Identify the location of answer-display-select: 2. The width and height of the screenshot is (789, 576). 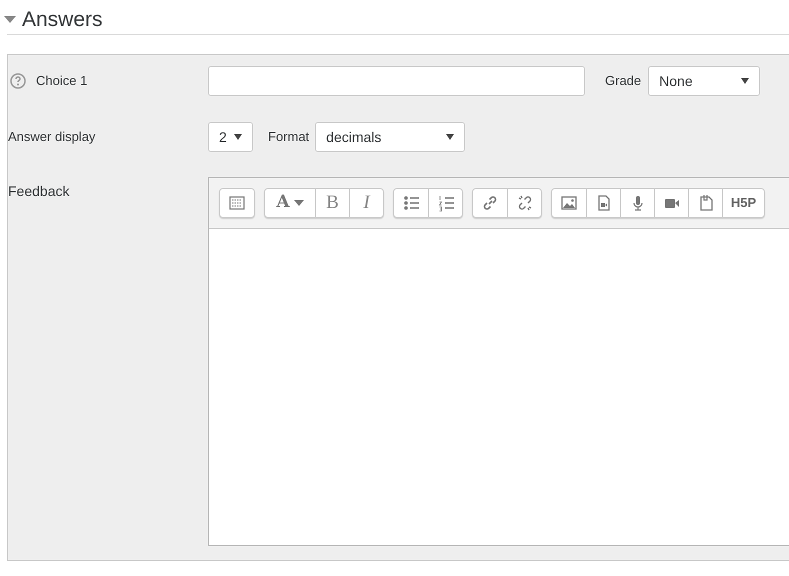
(230, 137).